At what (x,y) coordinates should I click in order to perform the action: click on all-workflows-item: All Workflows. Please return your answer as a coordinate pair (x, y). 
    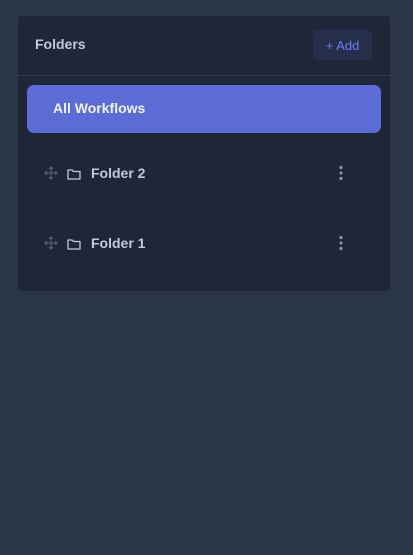
    Looking at the image, I should click on (204, 109).